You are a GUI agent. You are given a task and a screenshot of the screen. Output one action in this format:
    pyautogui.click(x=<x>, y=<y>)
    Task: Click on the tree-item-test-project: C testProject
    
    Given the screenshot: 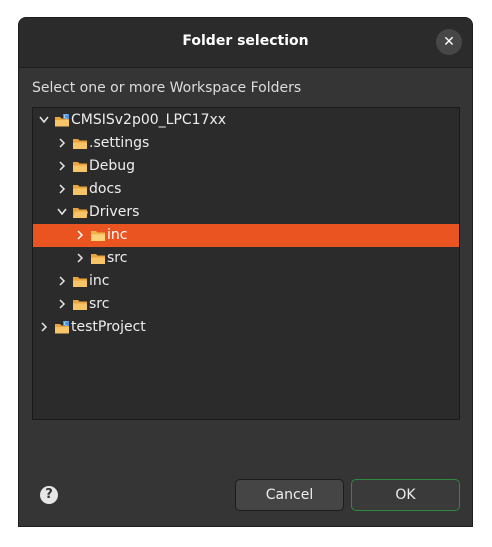 What is the action you would take?
    pyautogui.click(x=246, y=327)
    